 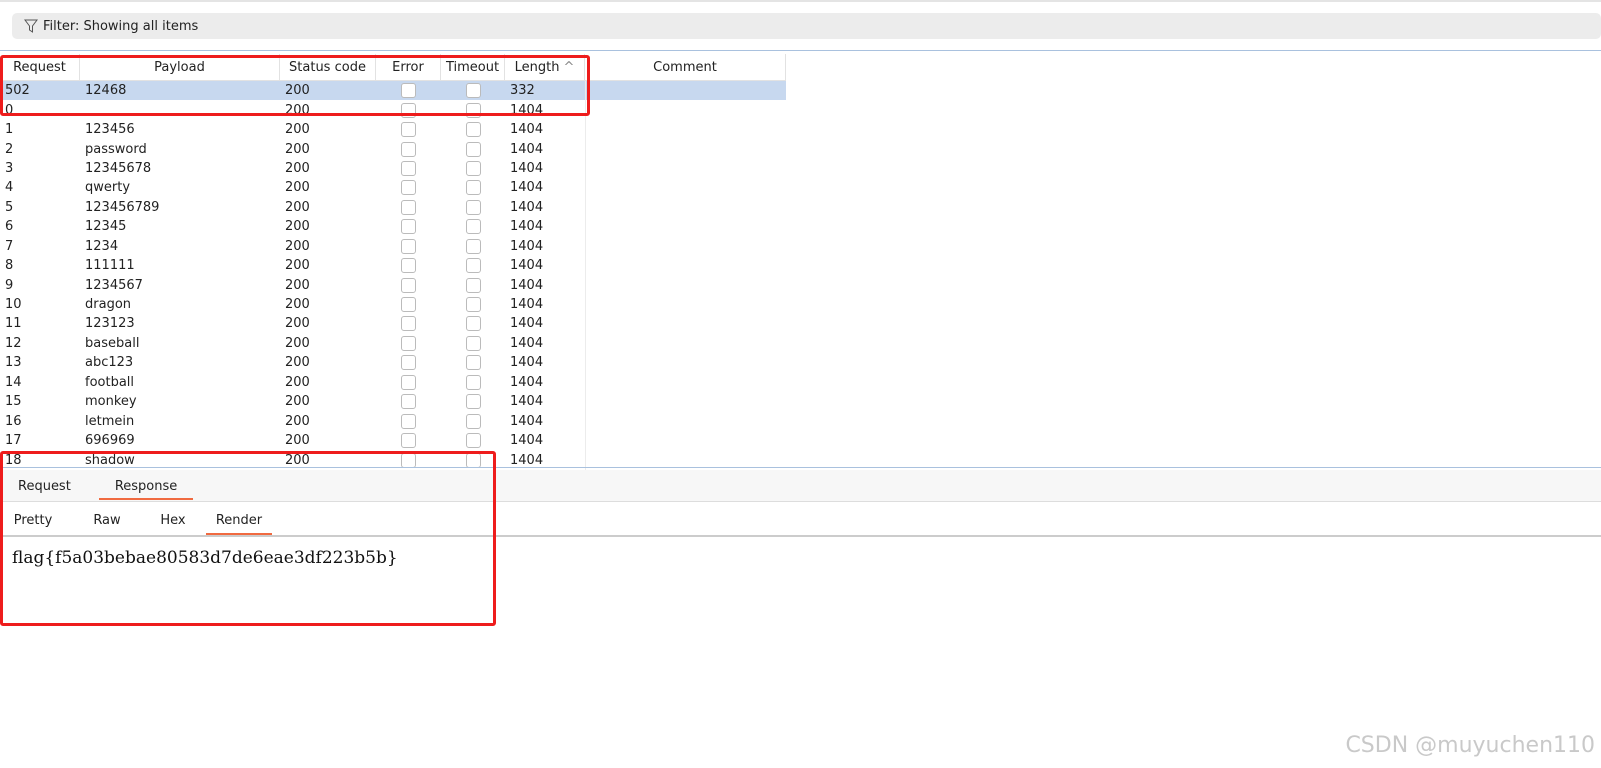 I want to click on column-header-timeout: Timeout, so click(x=473, y=67).